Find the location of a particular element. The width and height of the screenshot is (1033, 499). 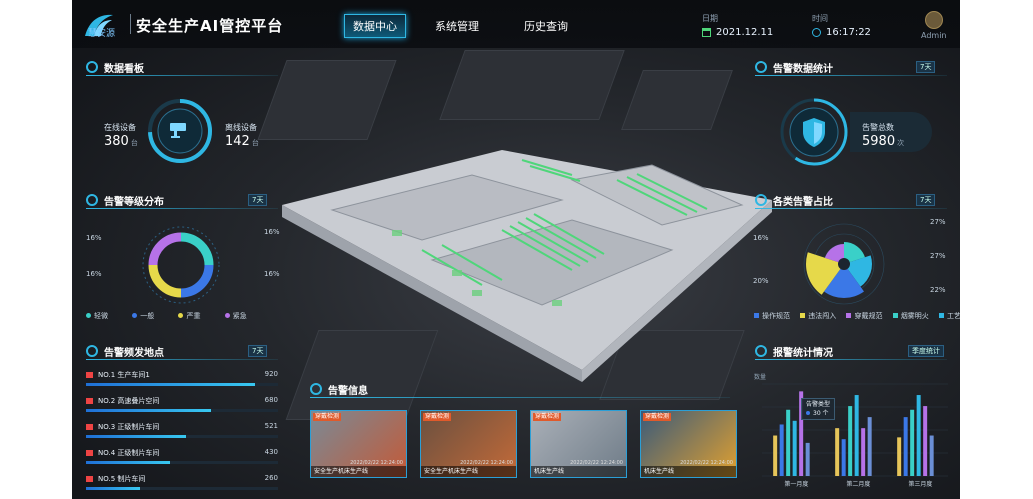

hotspots-range-tag: 7天 is located at coordinates (258, 351).